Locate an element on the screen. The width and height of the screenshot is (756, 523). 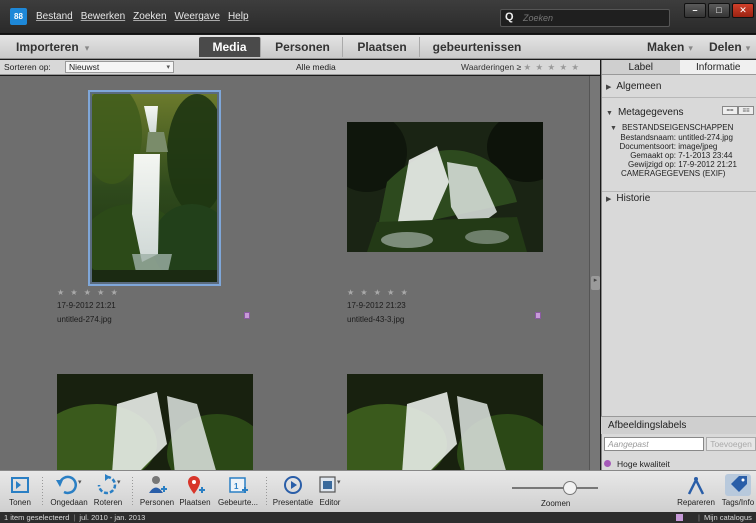
undo-button: ▾ Ongedaan is located at coordinates (69, 489).